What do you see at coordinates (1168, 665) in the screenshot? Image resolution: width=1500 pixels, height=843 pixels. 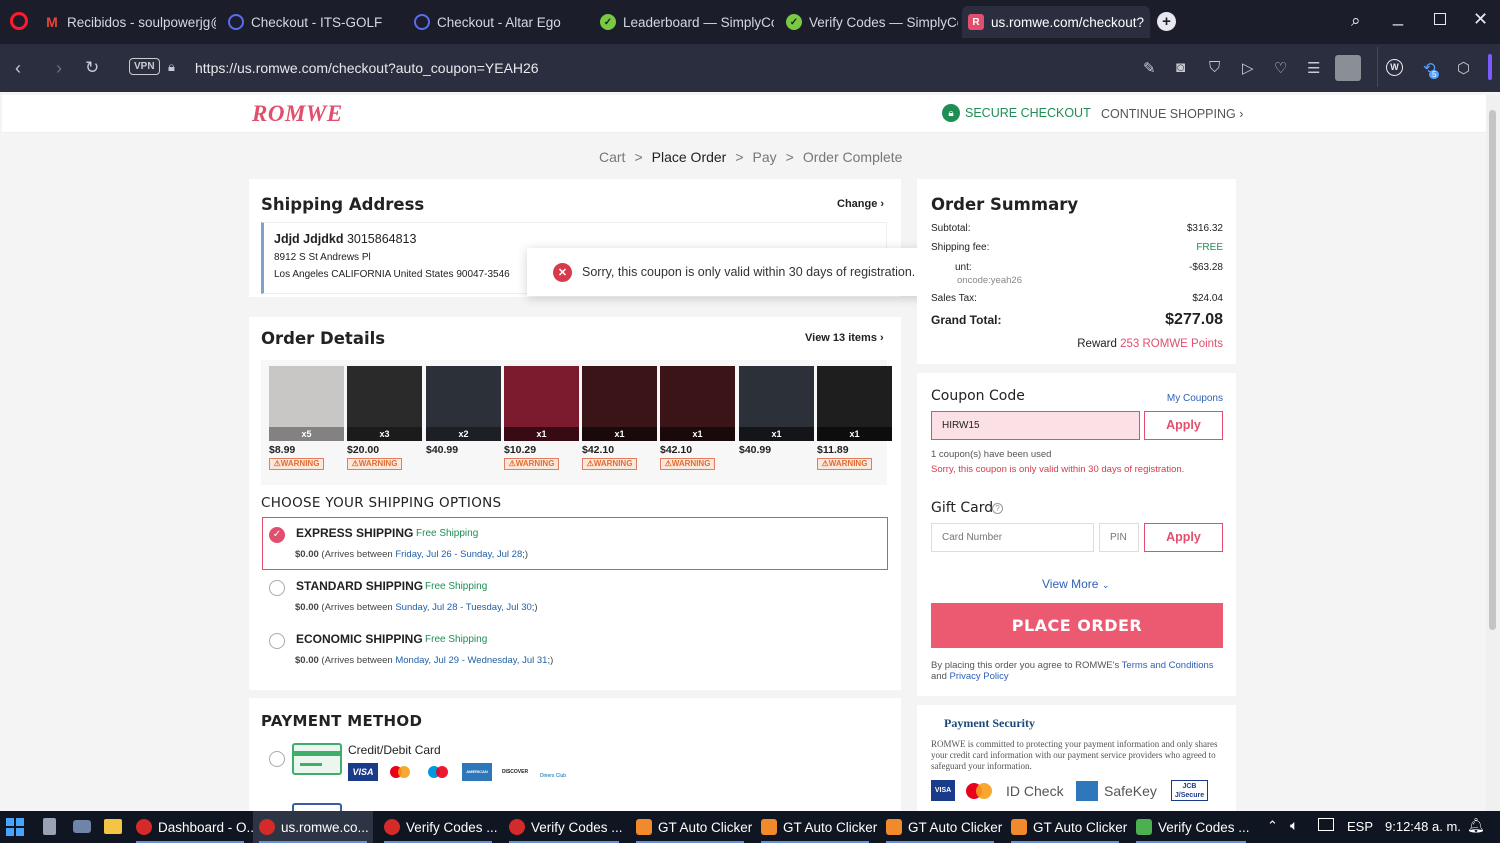 I see `terms-link: Terms and Conditions` at bounding box center [1168, 665].